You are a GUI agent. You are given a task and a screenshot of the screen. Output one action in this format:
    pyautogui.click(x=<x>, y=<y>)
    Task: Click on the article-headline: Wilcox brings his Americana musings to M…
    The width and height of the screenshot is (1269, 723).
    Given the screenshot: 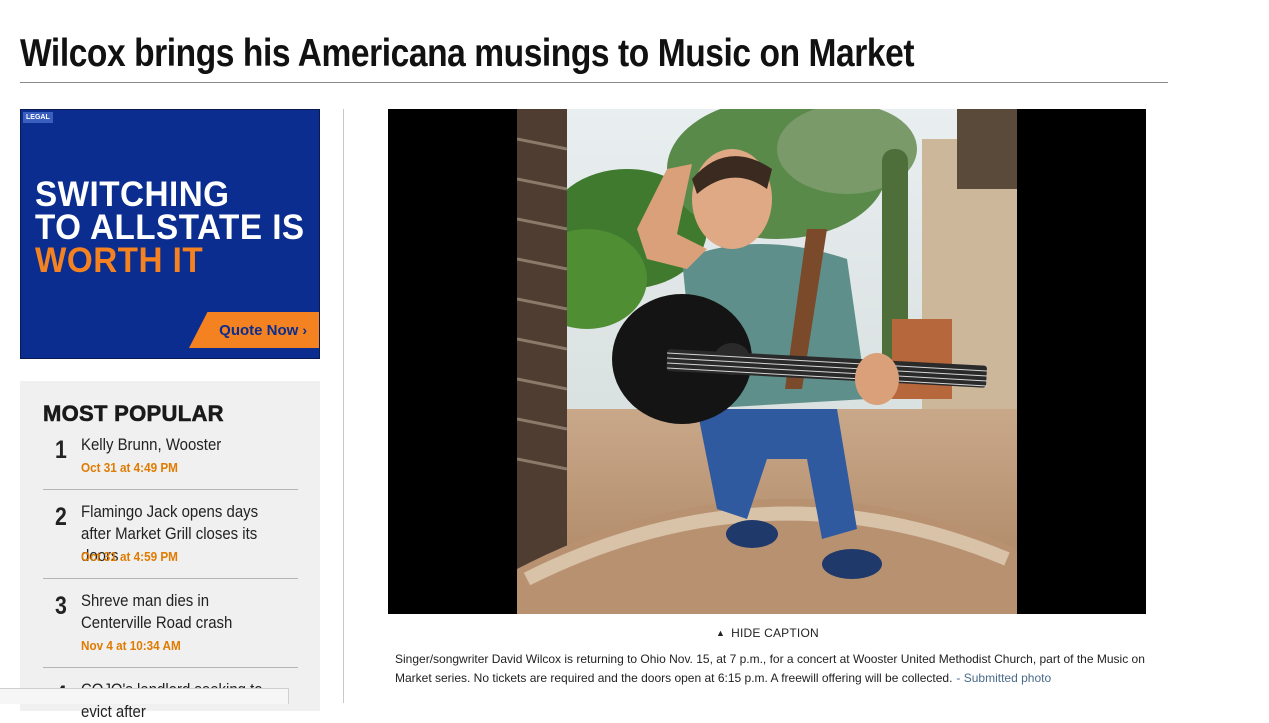 What is the action you would take?
    pyautogui.click(x=467, y=53)
    